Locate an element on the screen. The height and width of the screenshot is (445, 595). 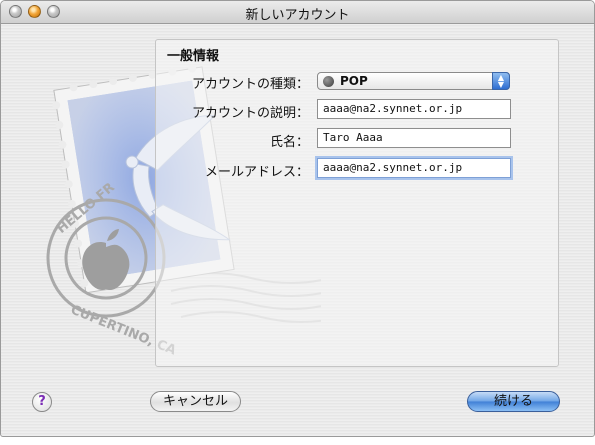
cancel-button: キャンセル is located at coordinates (195, 401).